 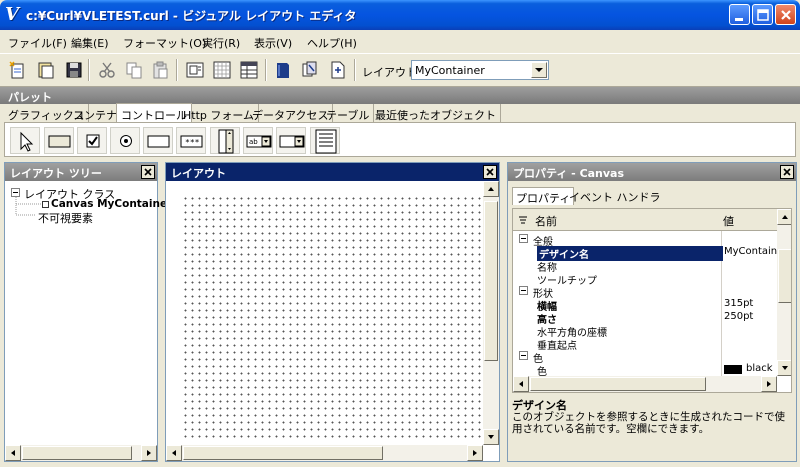 I want to click on property-row-name: 名称, so click(x=645, y=266).